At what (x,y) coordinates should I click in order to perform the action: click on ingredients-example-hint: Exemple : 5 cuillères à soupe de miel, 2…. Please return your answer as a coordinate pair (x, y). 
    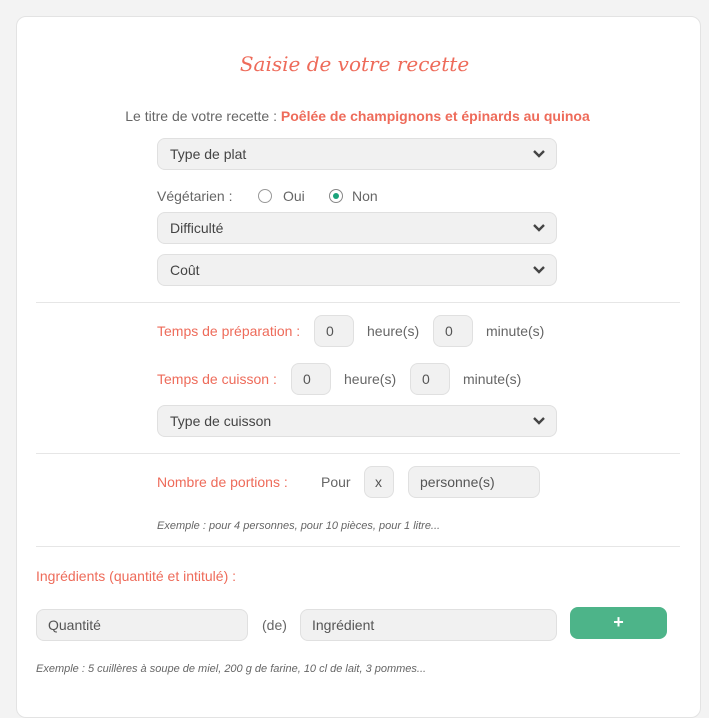
    Looking at the image, I should click on (231, 669).